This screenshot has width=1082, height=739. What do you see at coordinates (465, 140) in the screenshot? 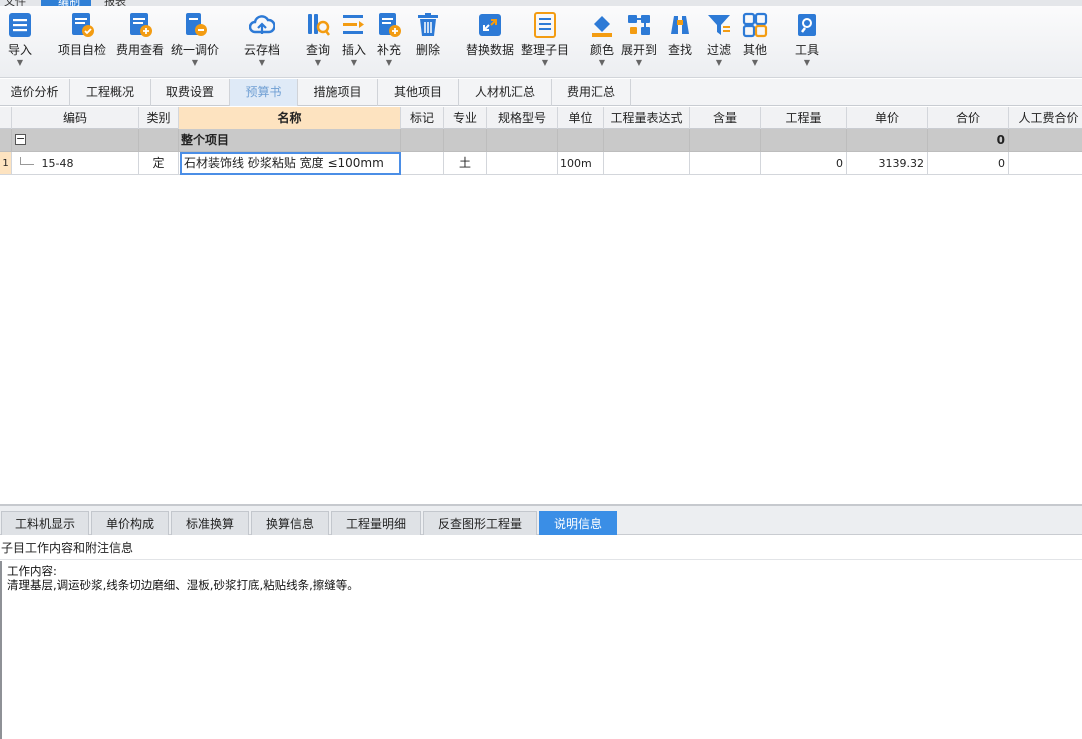
I see `major-cell` at bounding box center [465, 140].